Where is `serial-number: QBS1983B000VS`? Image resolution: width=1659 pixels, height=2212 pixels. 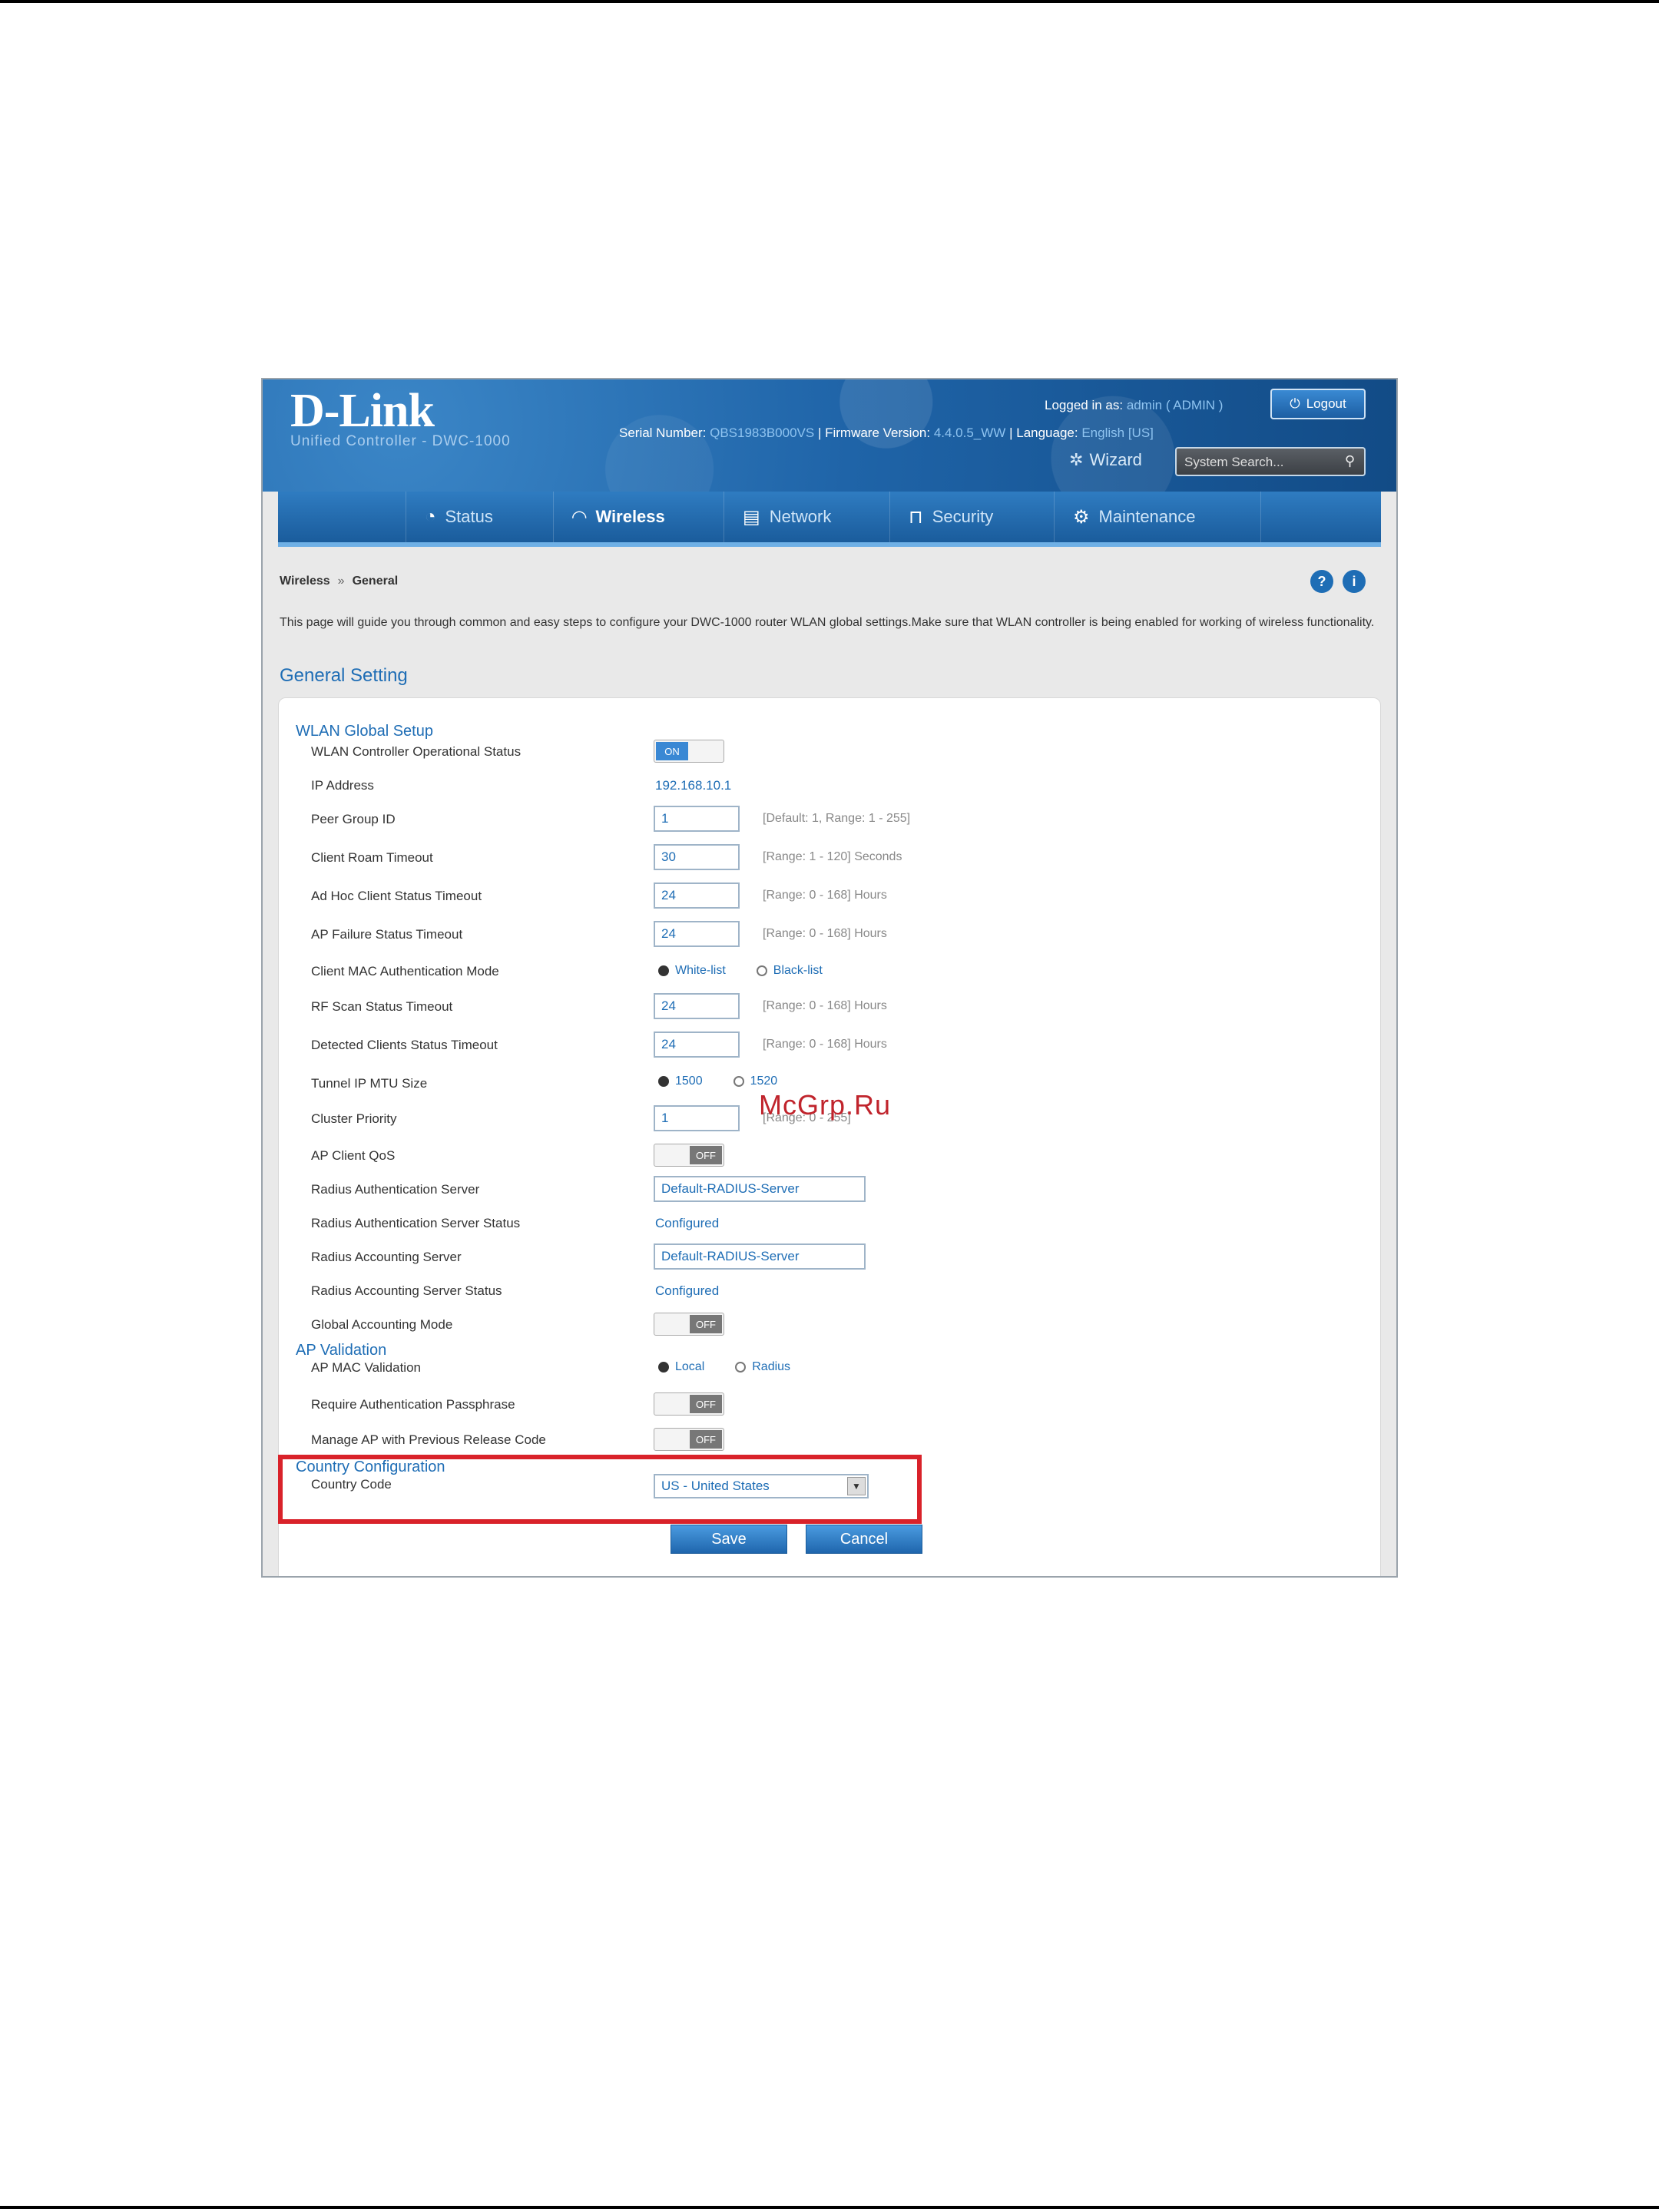
serial-number: QBS1983B000VS is located at coordinates (762, 433).